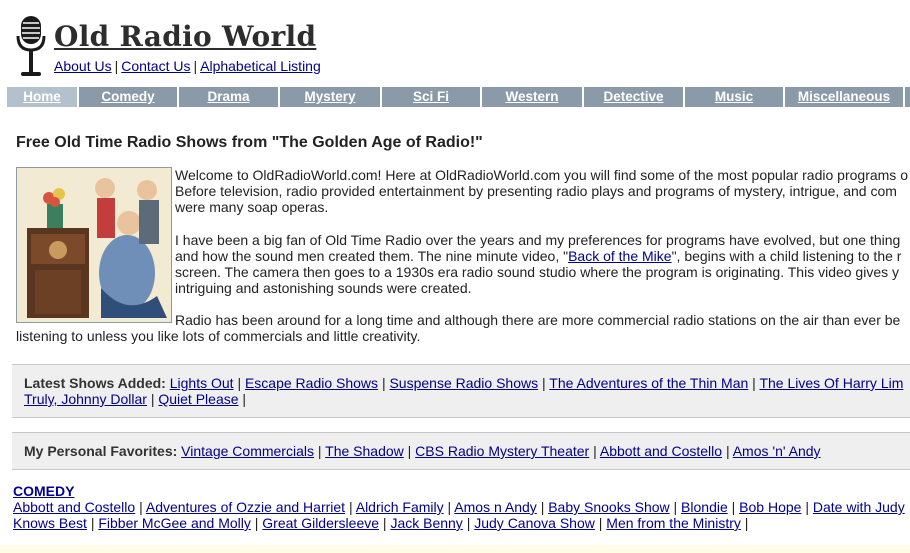 The image size is (910, 553). Describe the element at coordinates (859, 507) in the screenshot. I see `comedy-show-link: Date with Judy` at that location.